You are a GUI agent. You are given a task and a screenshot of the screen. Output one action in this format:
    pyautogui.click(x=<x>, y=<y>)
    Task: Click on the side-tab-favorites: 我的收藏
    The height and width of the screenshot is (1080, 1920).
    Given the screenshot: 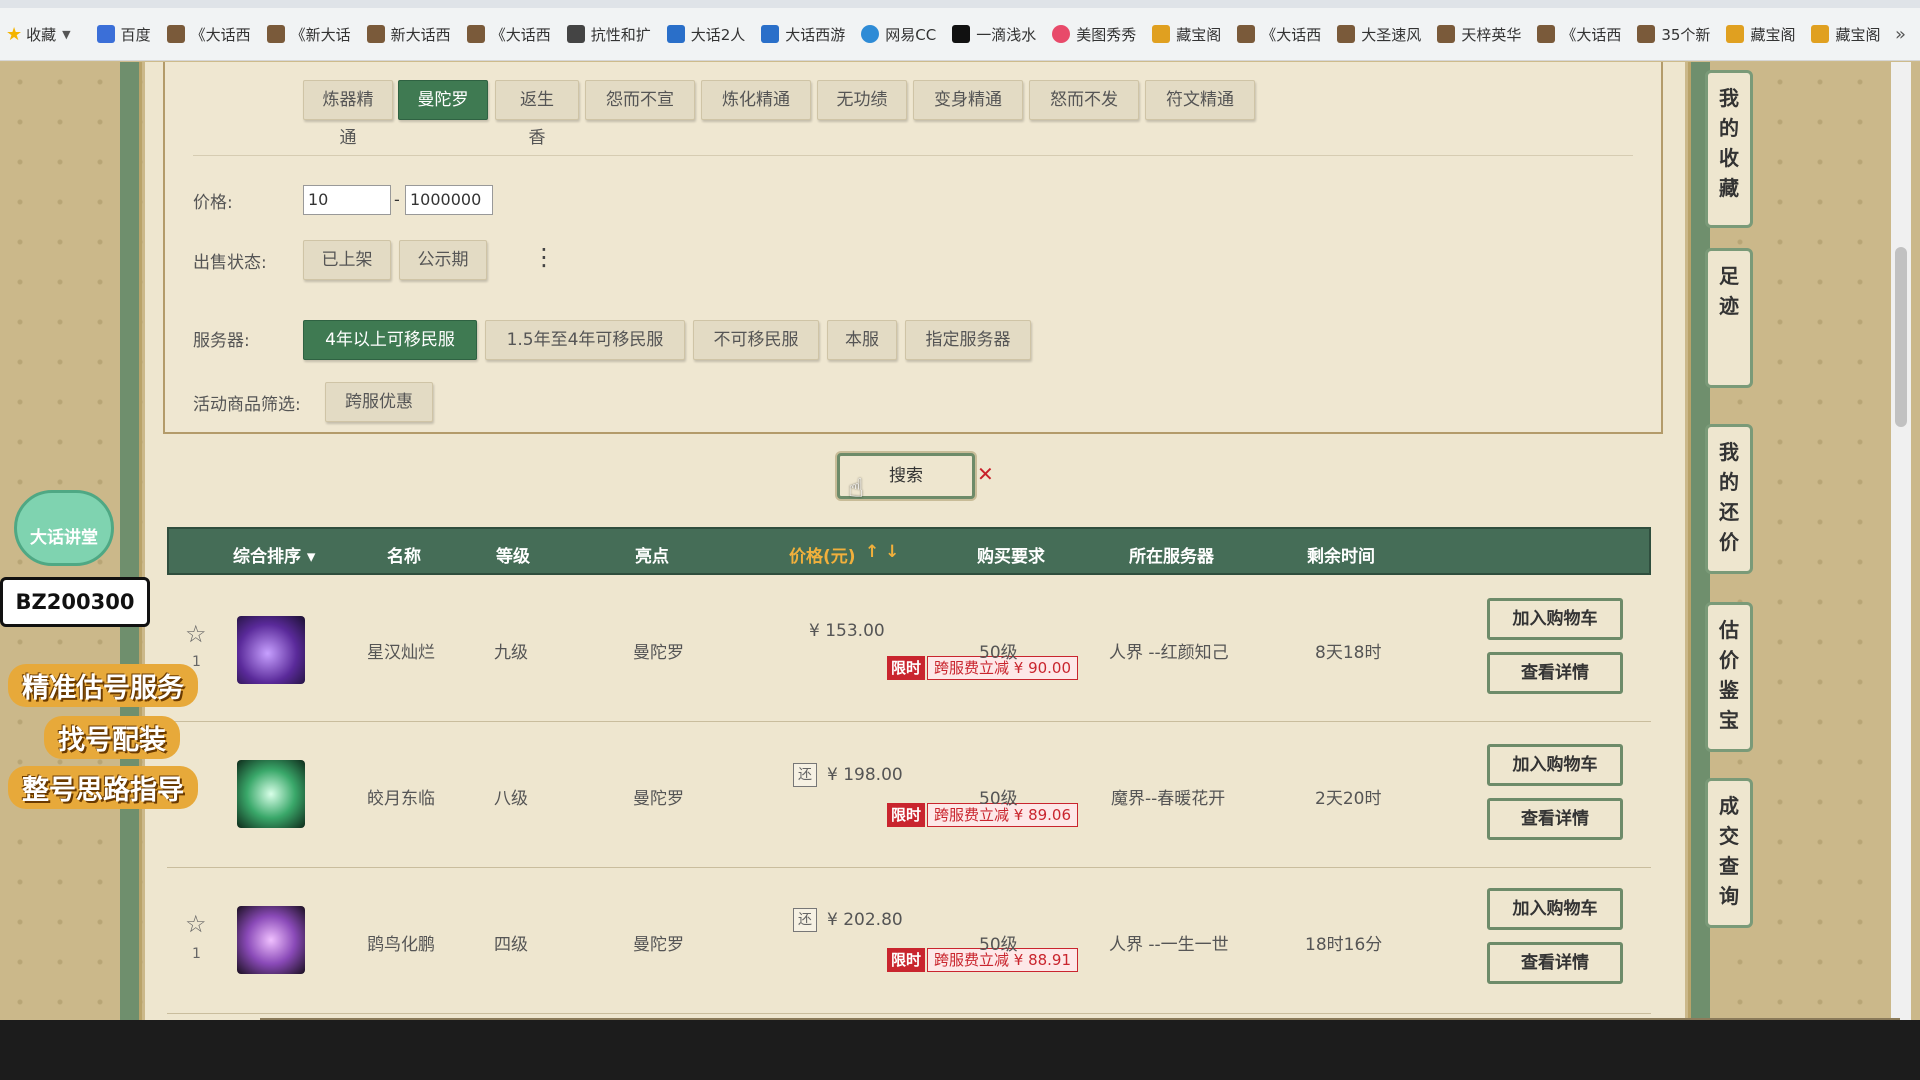 What is the action you would take?
    pyautogui.click(x=1729, y=149)
    